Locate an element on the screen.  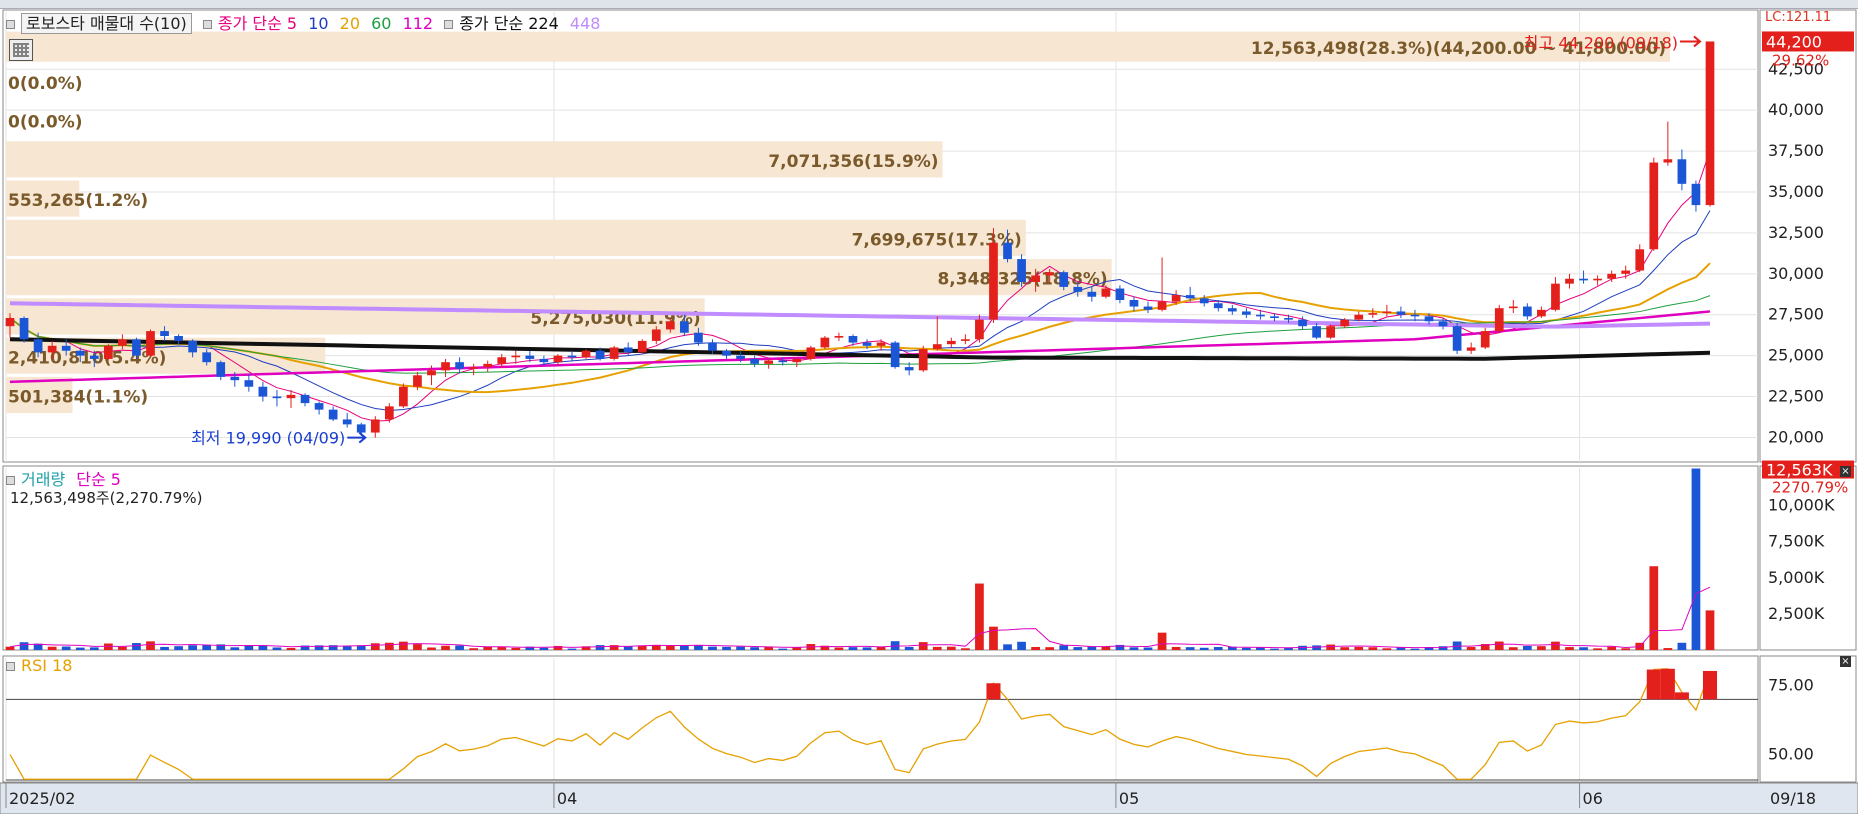
ma-legend-20: 20 is located at coordinates (350, 23).